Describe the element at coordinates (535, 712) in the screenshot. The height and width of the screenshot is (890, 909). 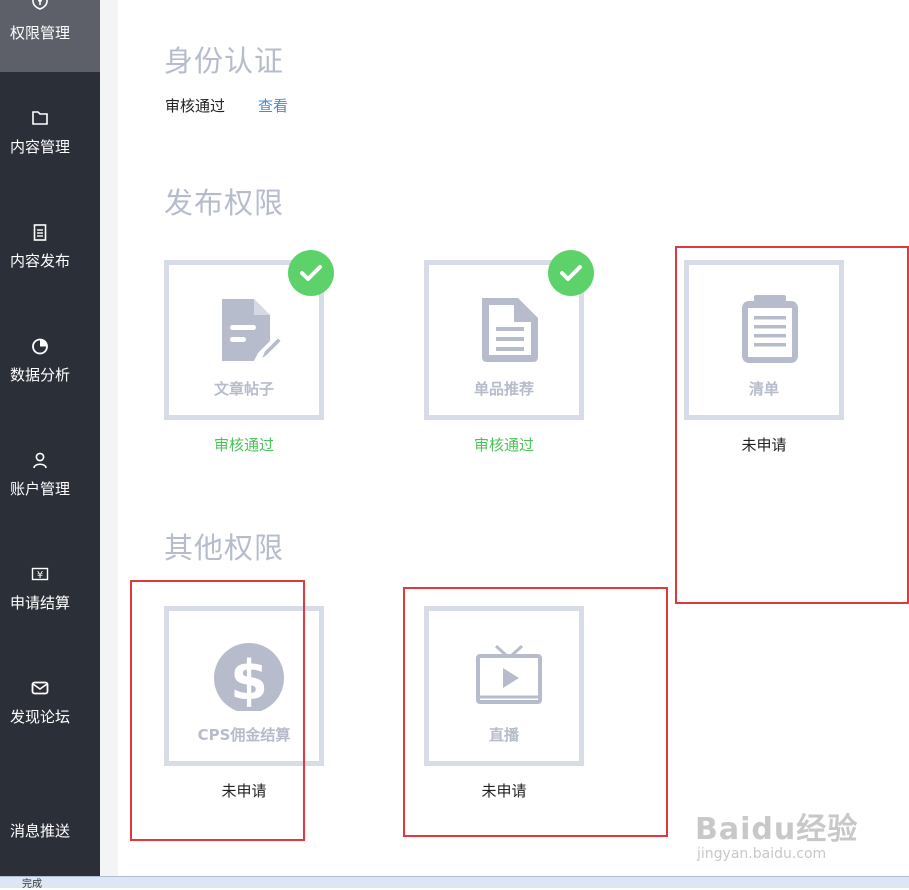
I see `highlight-box-live` at that location.